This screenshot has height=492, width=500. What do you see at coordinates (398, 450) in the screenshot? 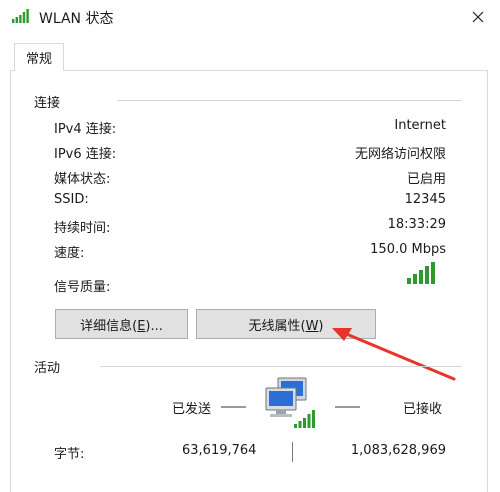
I see `bytes-received-value: 1,083,628,969` at bounding box center [398, 450].